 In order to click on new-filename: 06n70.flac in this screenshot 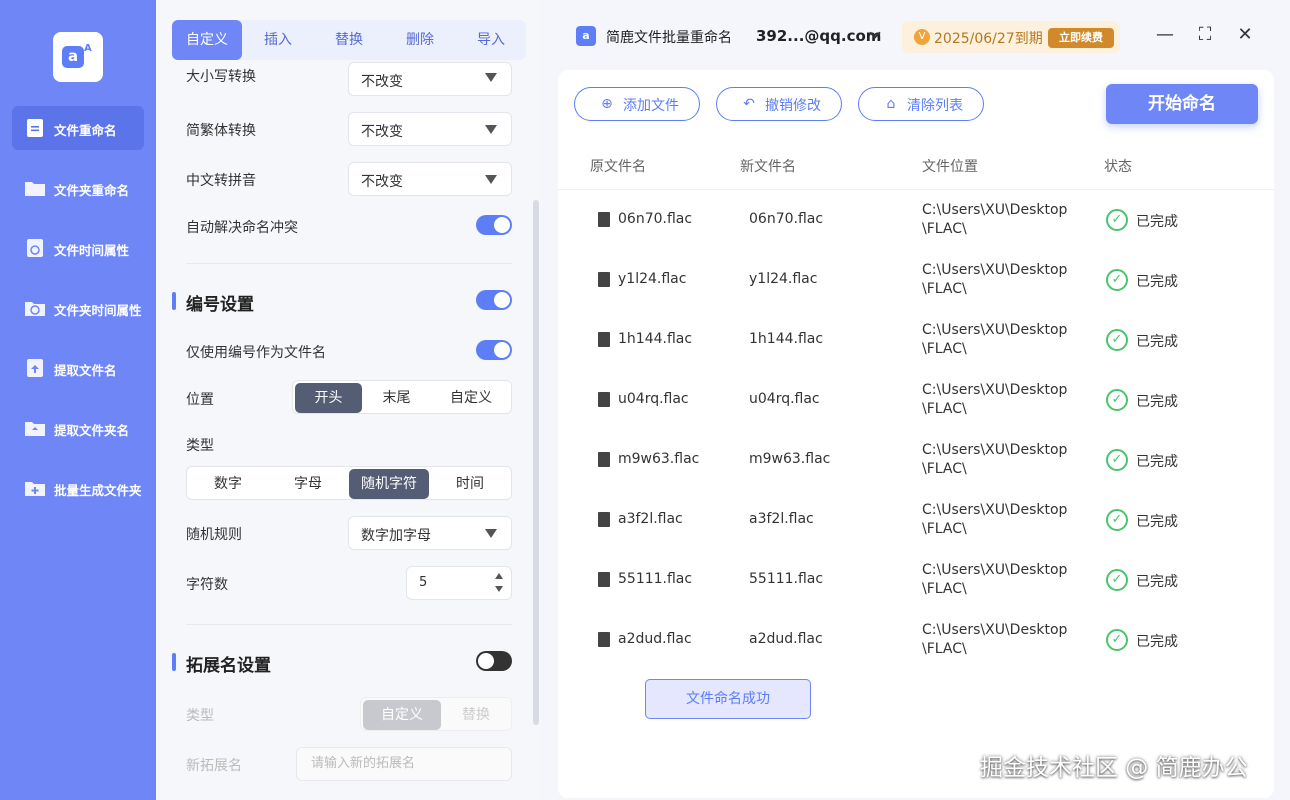, I will do `click(786, 219)`.